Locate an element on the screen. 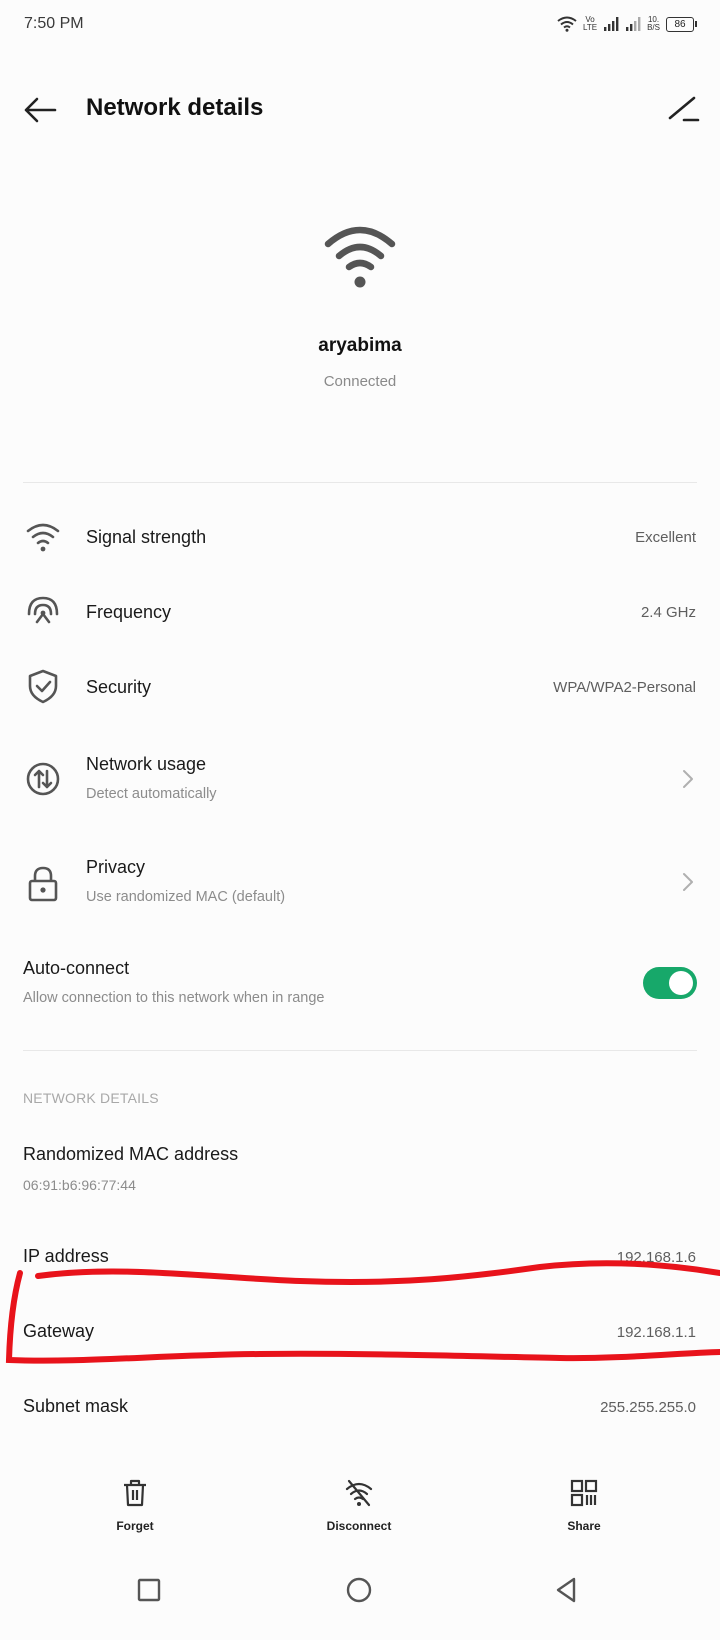 This screenshot has width=720, height=1640. battery-icon: 86 is located at coordinates (681, 24).